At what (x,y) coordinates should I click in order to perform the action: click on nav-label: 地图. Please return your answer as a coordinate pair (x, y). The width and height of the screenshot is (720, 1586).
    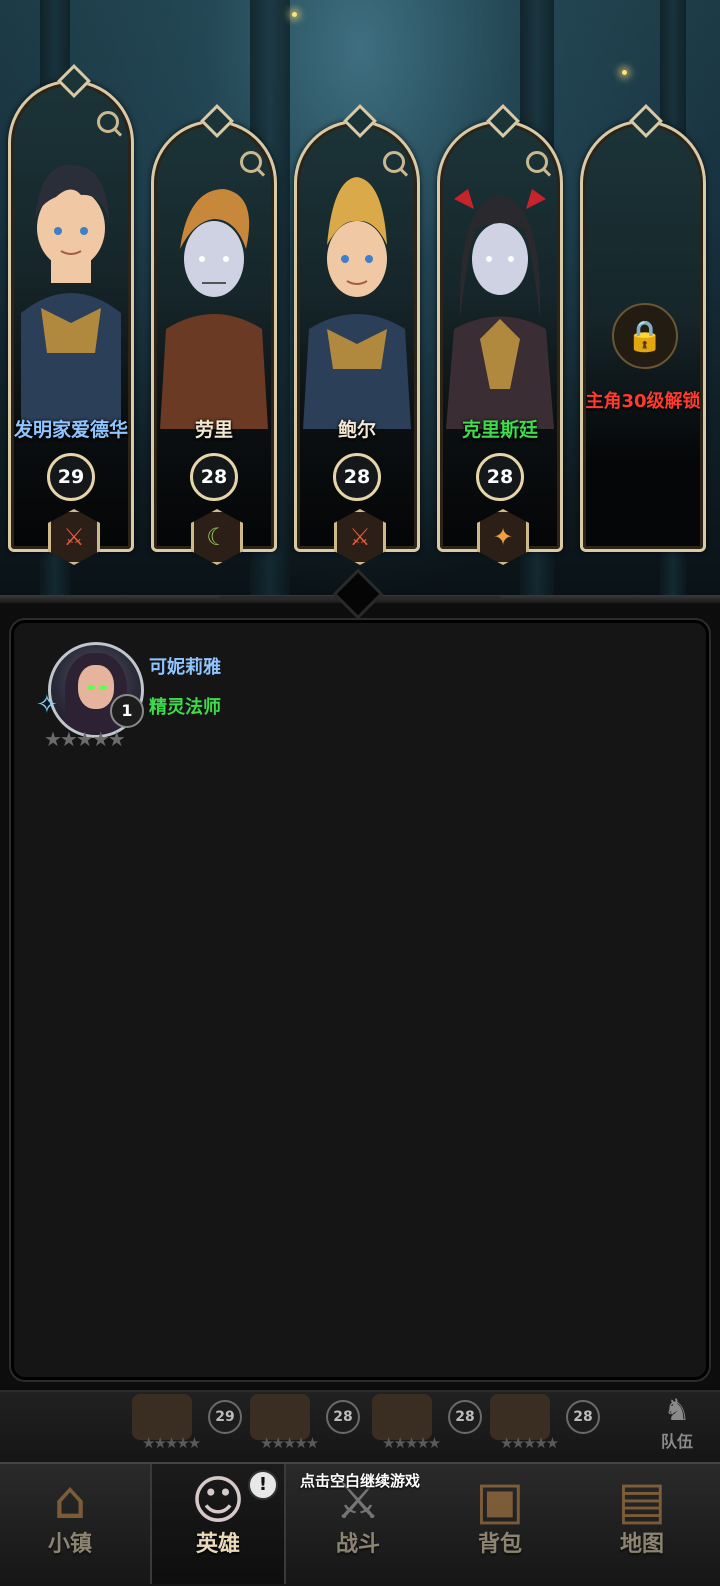
    Looking at the image, I should click on (641, 1544).